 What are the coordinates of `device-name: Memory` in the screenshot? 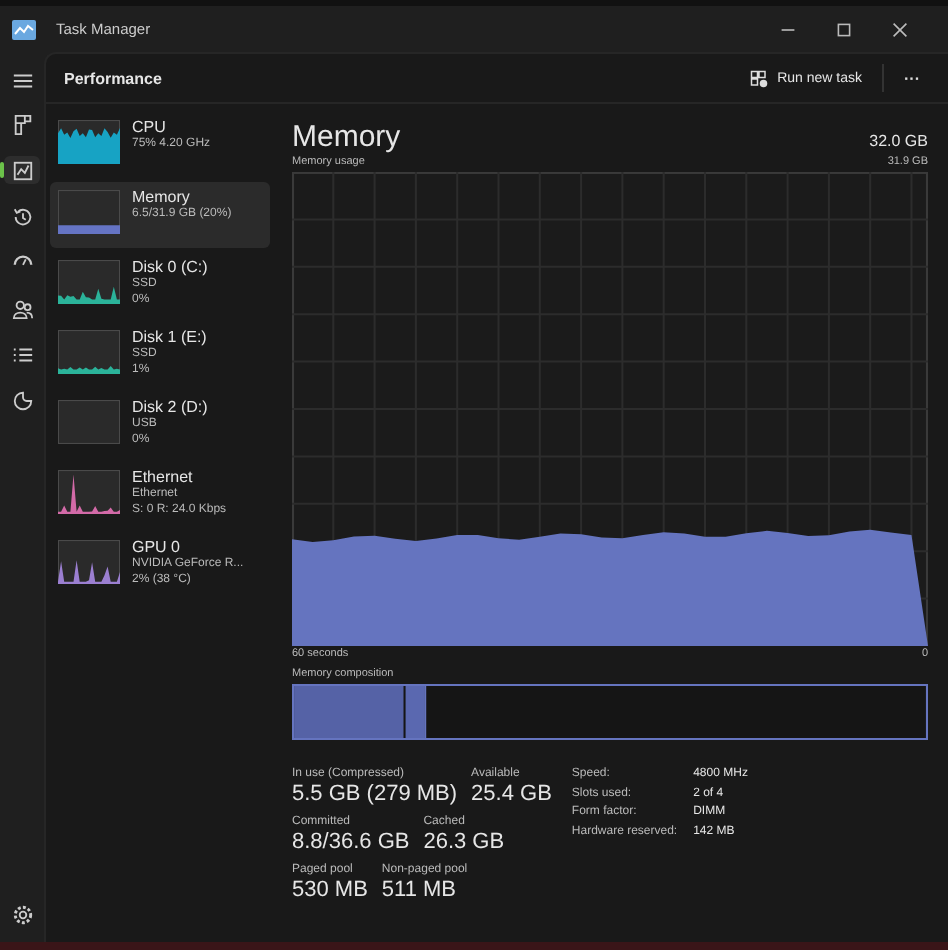 It's located at (162, 197).